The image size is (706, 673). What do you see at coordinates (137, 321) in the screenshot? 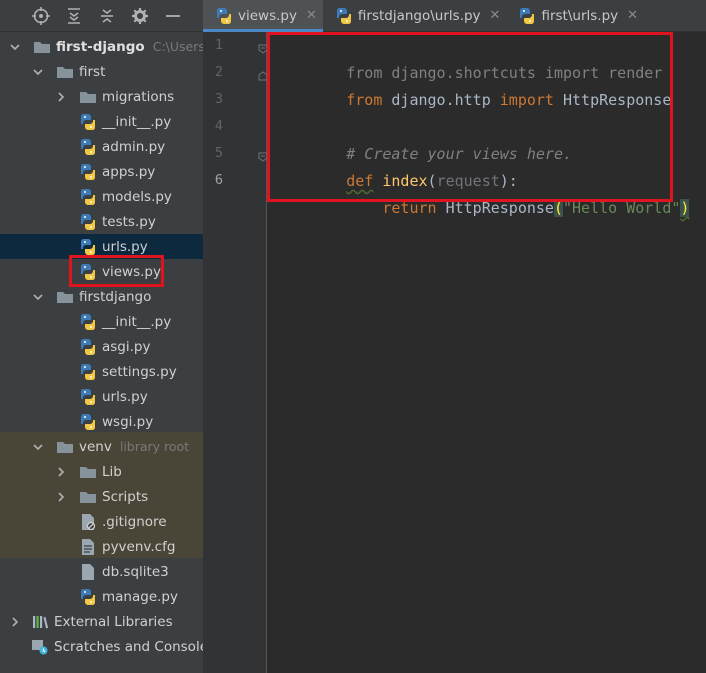
I see `tree-item-label: __init__.py` at bounding box center [137, 321].